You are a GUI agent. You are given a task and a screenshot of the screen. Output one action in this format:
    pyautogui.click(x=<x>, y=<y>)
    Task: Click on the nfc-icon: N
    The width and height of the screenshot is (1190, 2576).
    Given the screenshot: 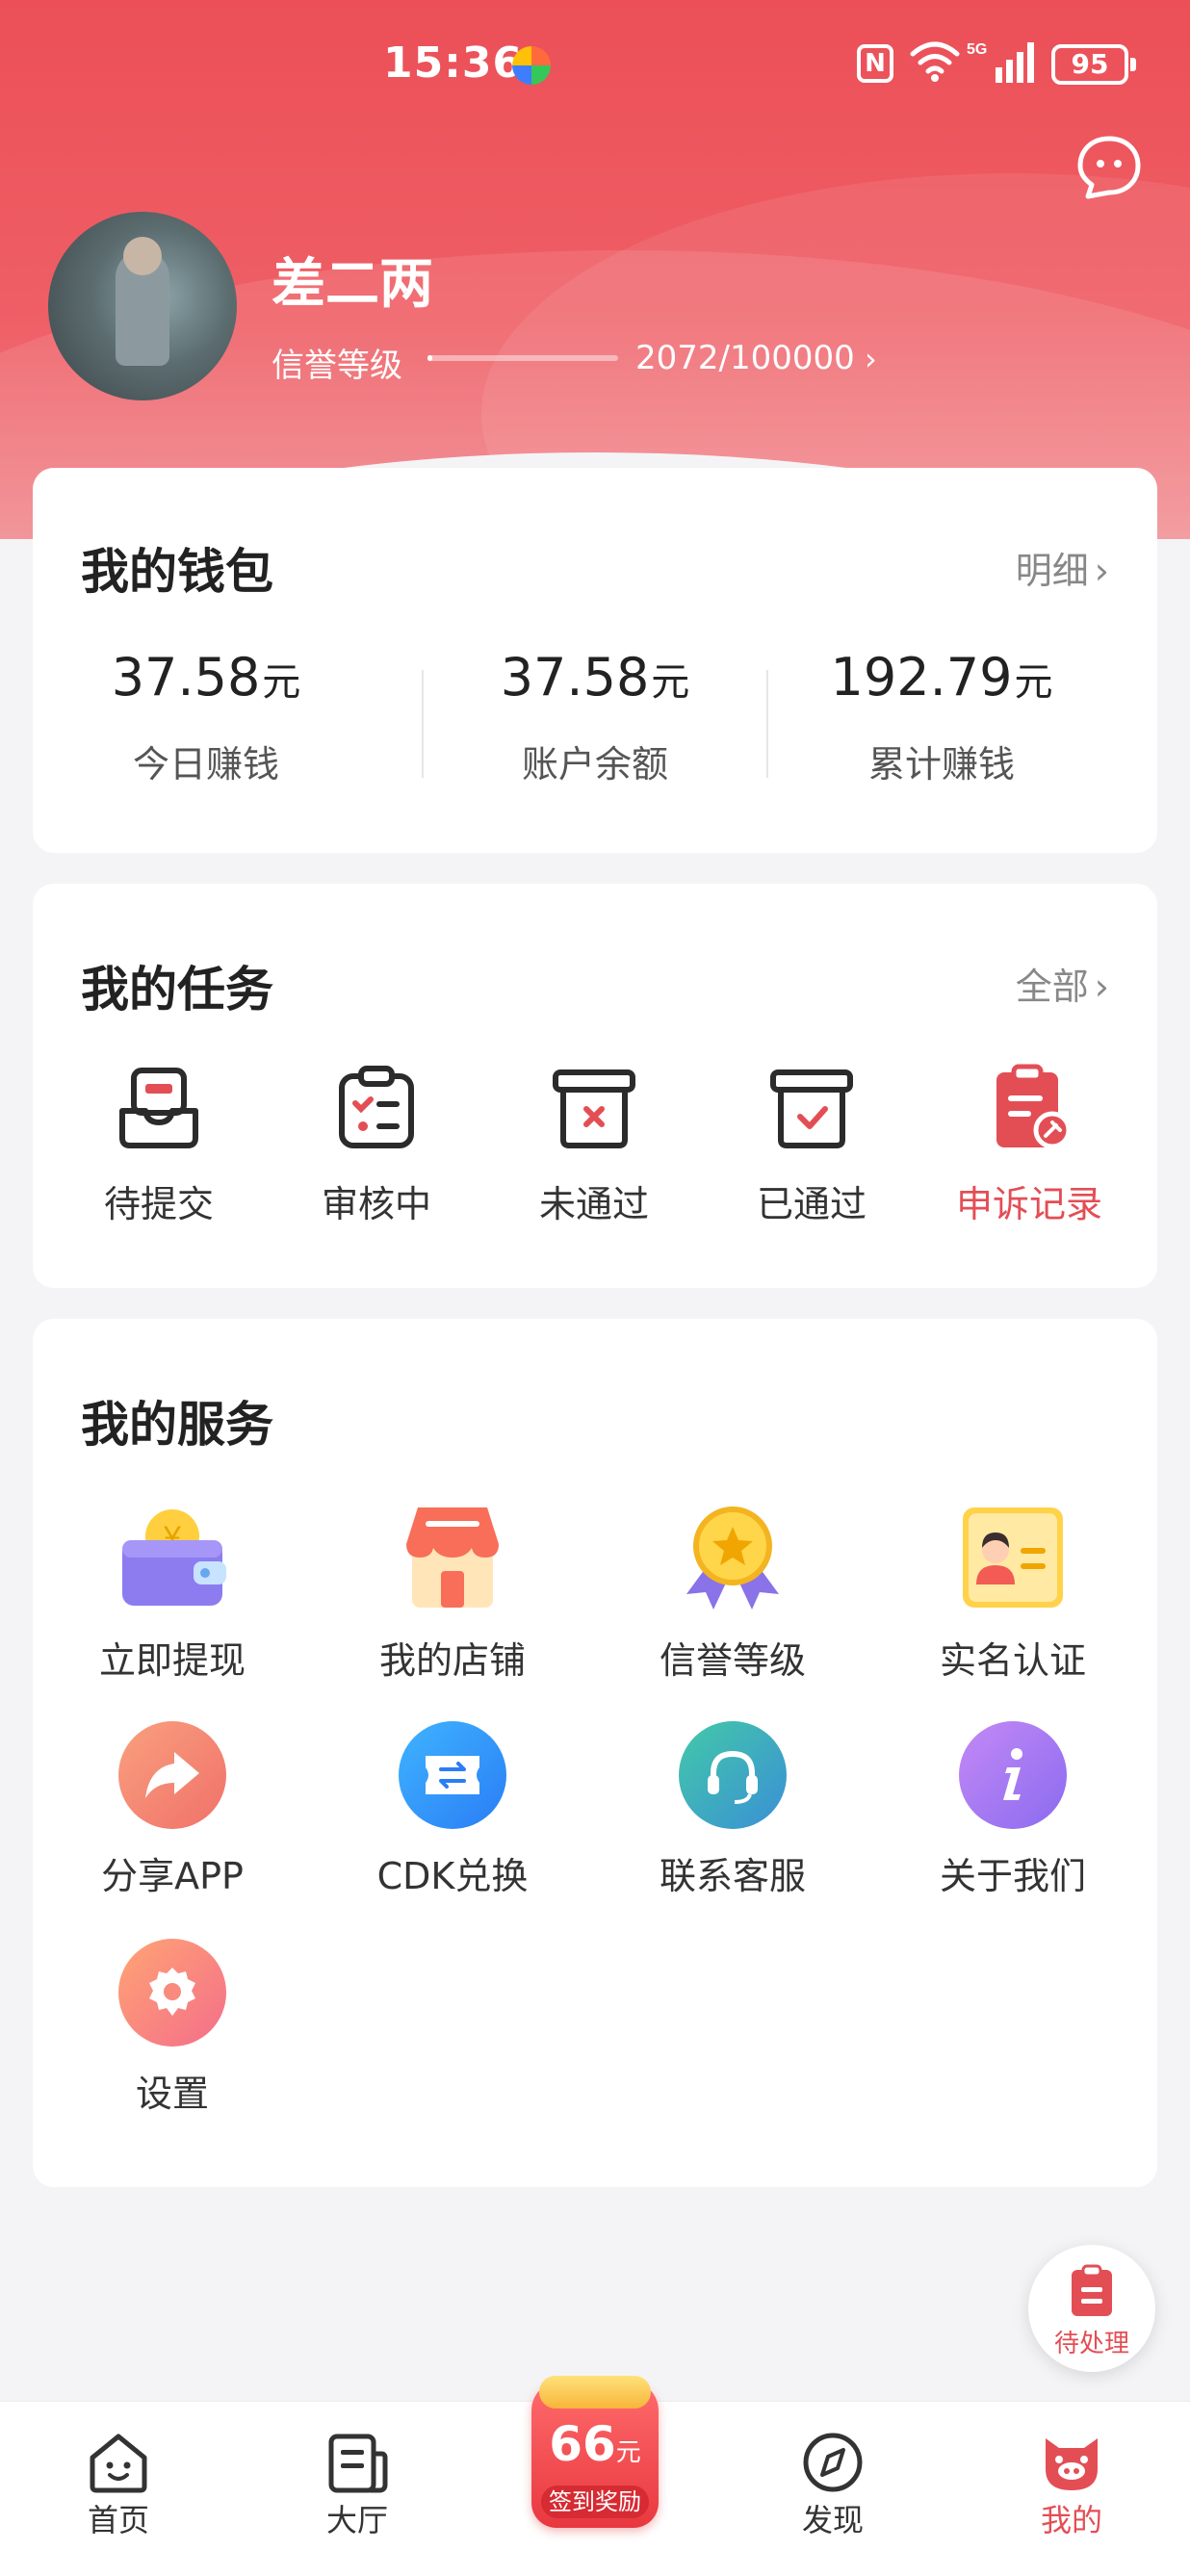 What is the action you would take?
    pyautogui.click(x=875, y=64)
    